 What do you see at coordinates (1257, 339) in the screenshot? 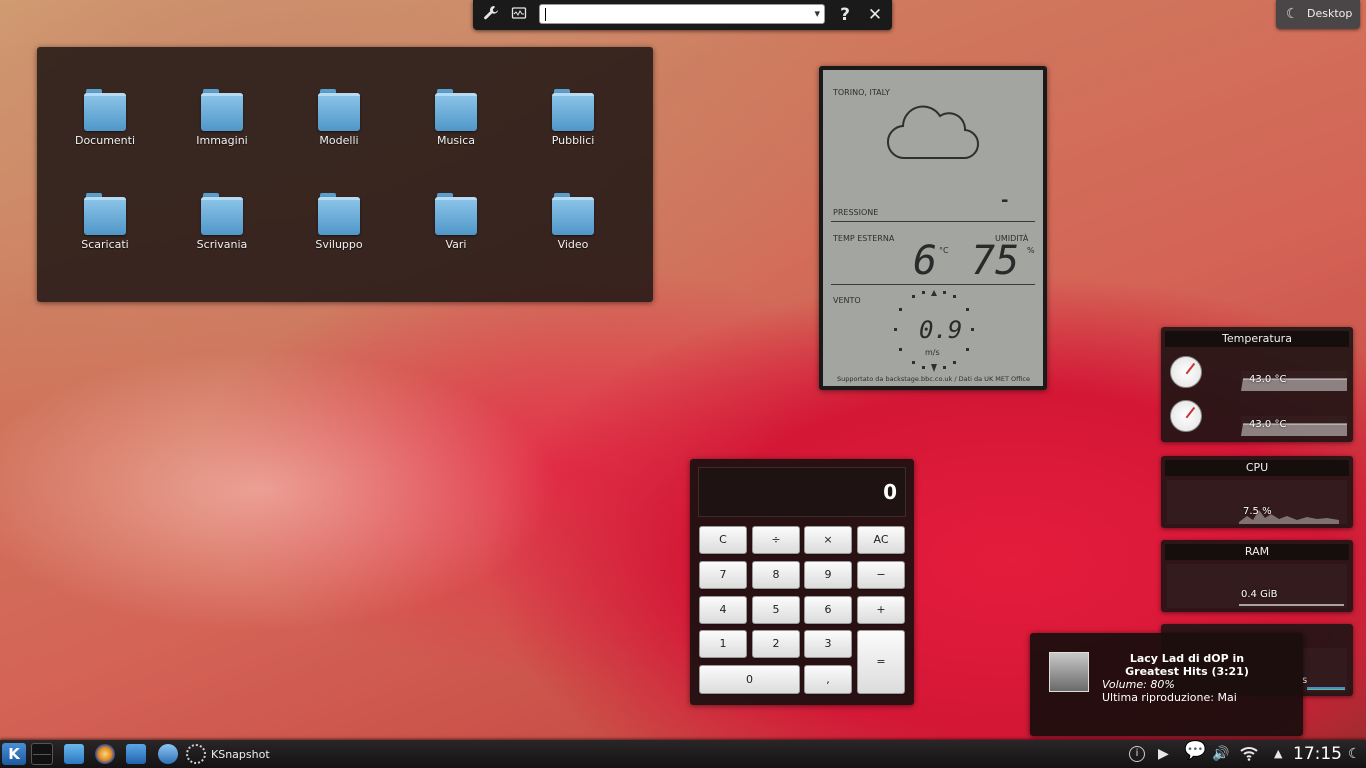
I see `temperature-monitor-title: Temperatura` at bounding box center [1257, 339].